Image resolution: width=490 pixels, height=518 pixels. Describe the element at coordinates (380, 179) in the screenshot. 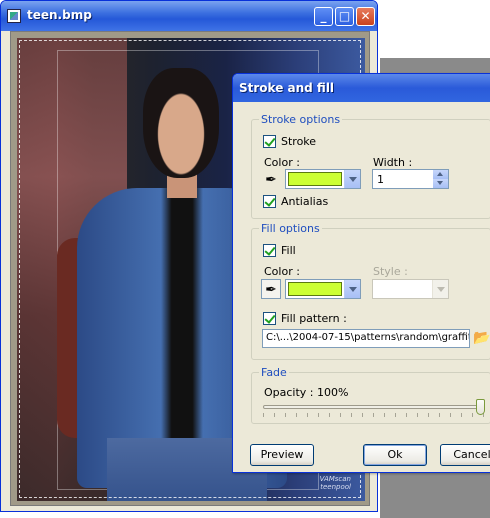

I see `width-value: 1` at that location.